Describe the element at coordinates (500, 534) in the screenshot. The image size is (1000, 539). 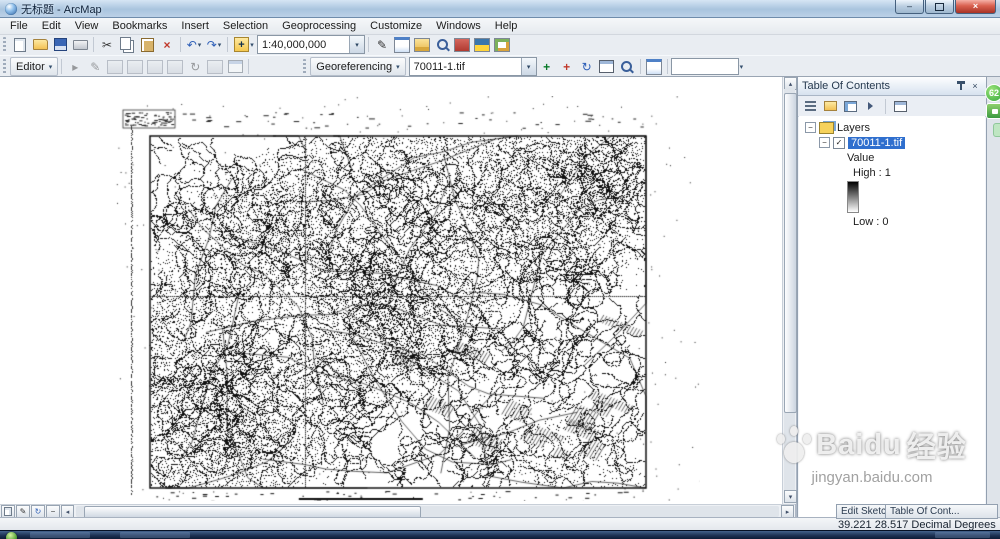
I see `windows-taskbar` at that location.